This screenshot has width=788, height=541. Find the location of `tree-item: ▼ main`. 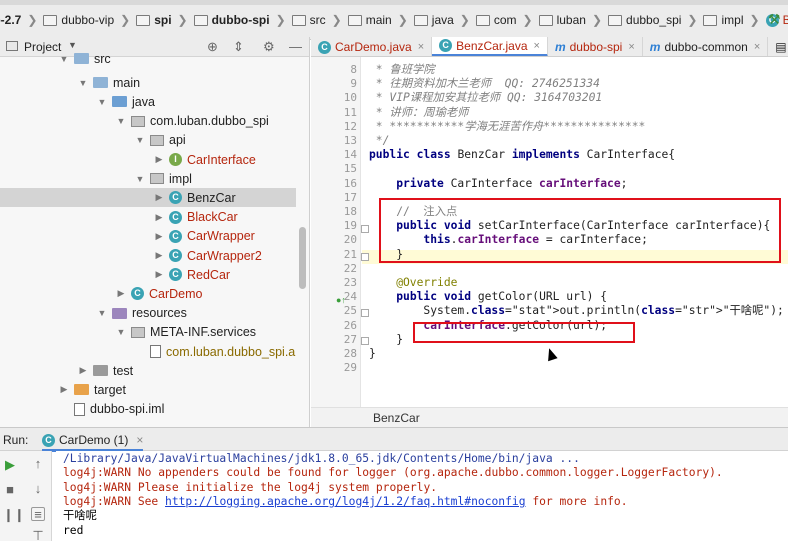

tree-item: ▼ main is located at coordinates (148, 82).